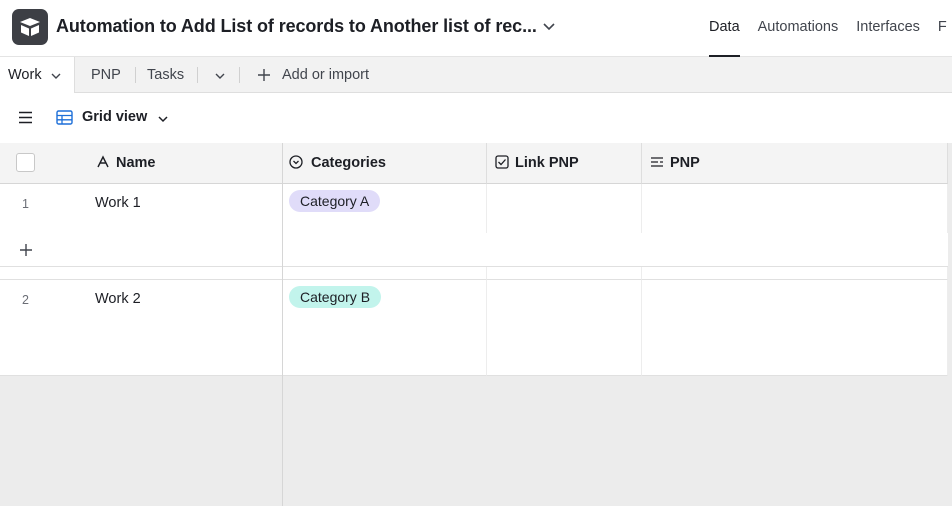 The width and height of the screenshot is (952, 506). I want to click on row-number-cell: 2, so click(44, 328).